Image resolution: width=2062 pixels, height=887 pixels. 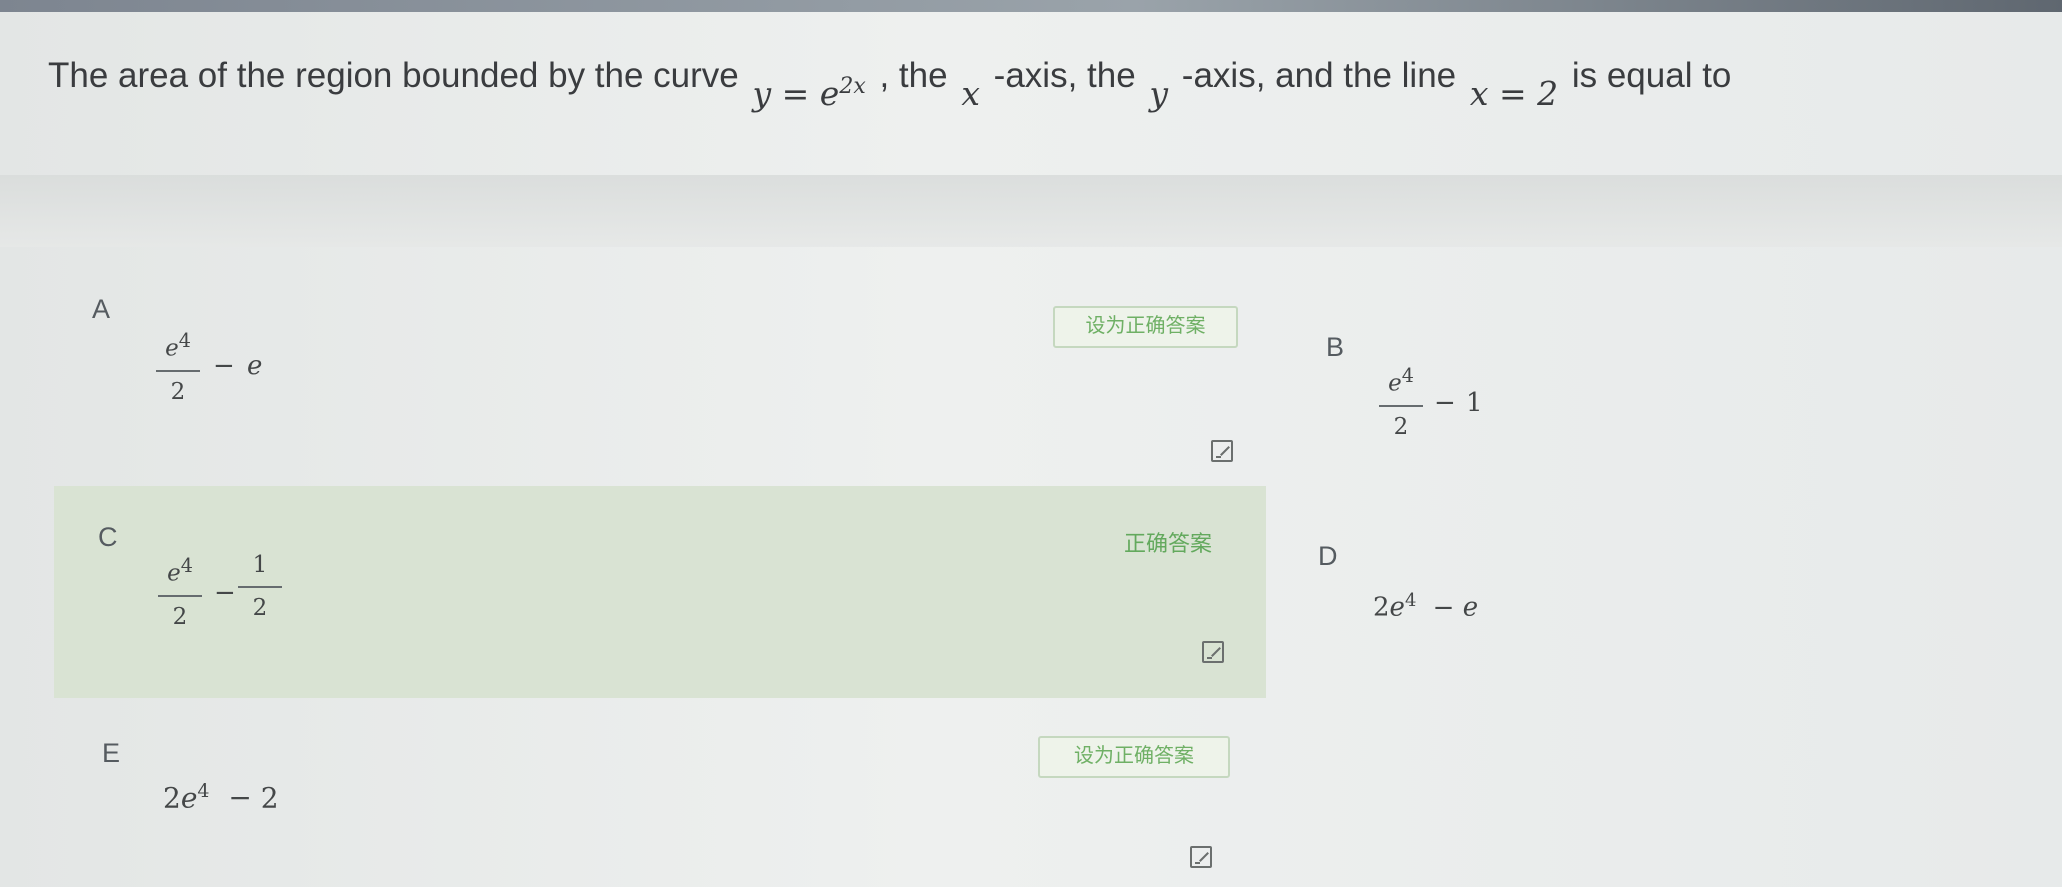 What do you see at coordinates (178, 345) in the screenshot?
I see `option-a-numerator: e4` at bounding box center [178, 345].